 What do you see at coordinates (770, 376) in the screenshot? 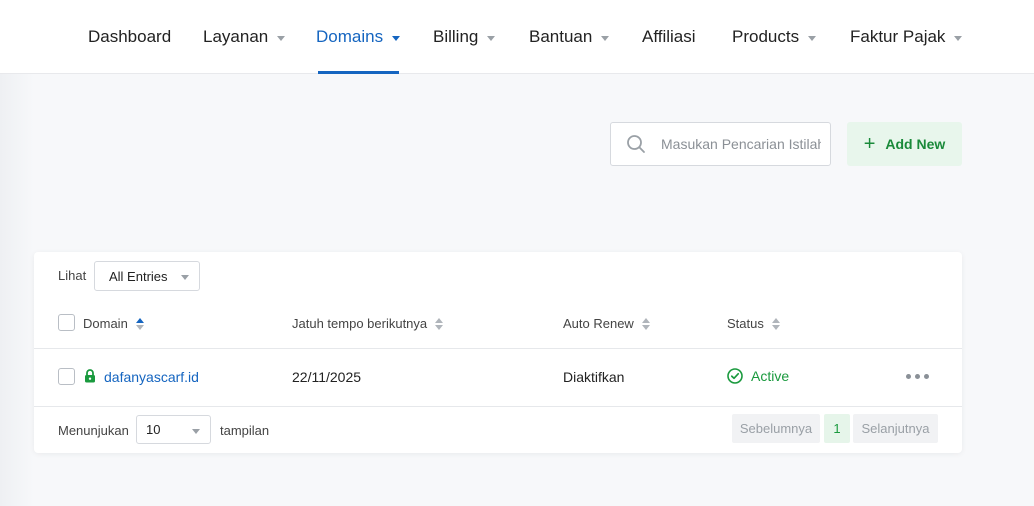
I see `status-label: Active` at bounding box center [770, 376].